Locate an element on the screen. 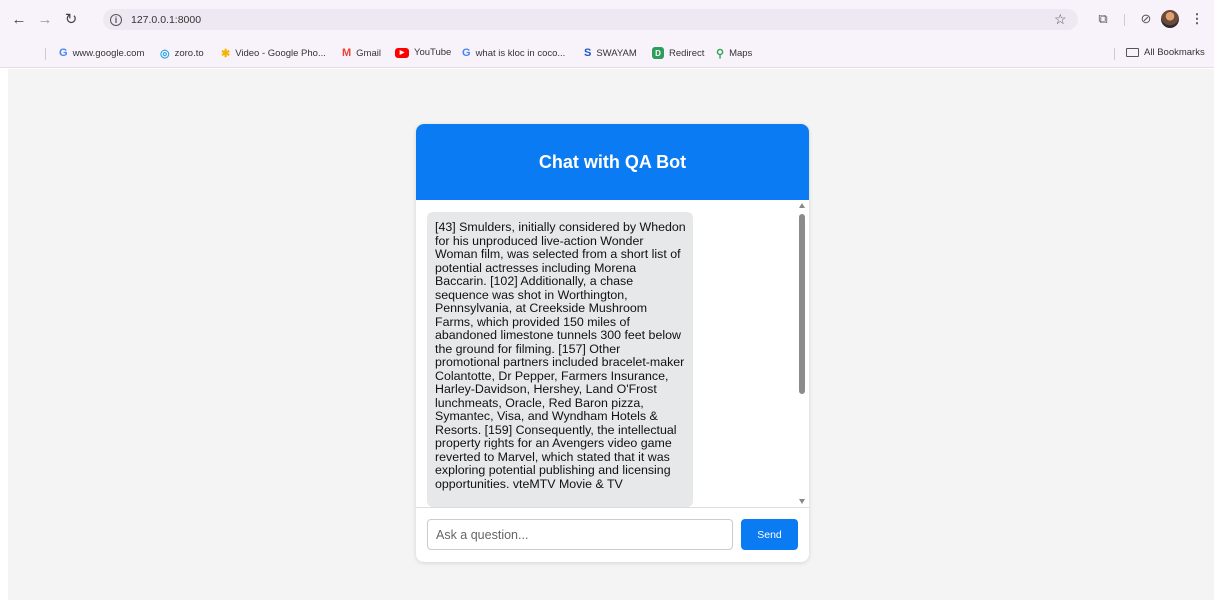 This screenshot has width=1214, height=600. address-bar-url: 127.0.0.1:8000 is located at coordinates (166, 20).